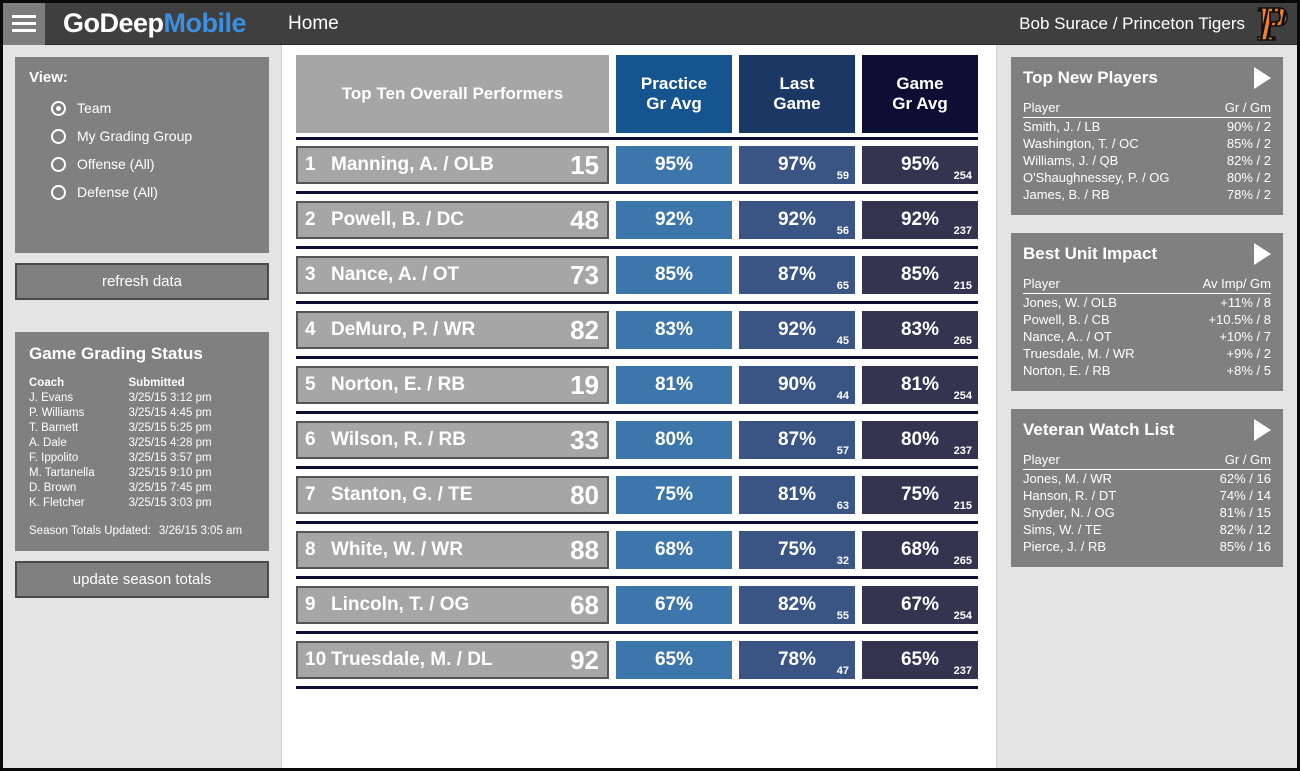 The width and height of the screenshot is (1300, 771). What do you see at coordinates (674, 550) in the screenshot?
I see `practice-gr-avg-cell: 68%` at bounding box center [674, 550].